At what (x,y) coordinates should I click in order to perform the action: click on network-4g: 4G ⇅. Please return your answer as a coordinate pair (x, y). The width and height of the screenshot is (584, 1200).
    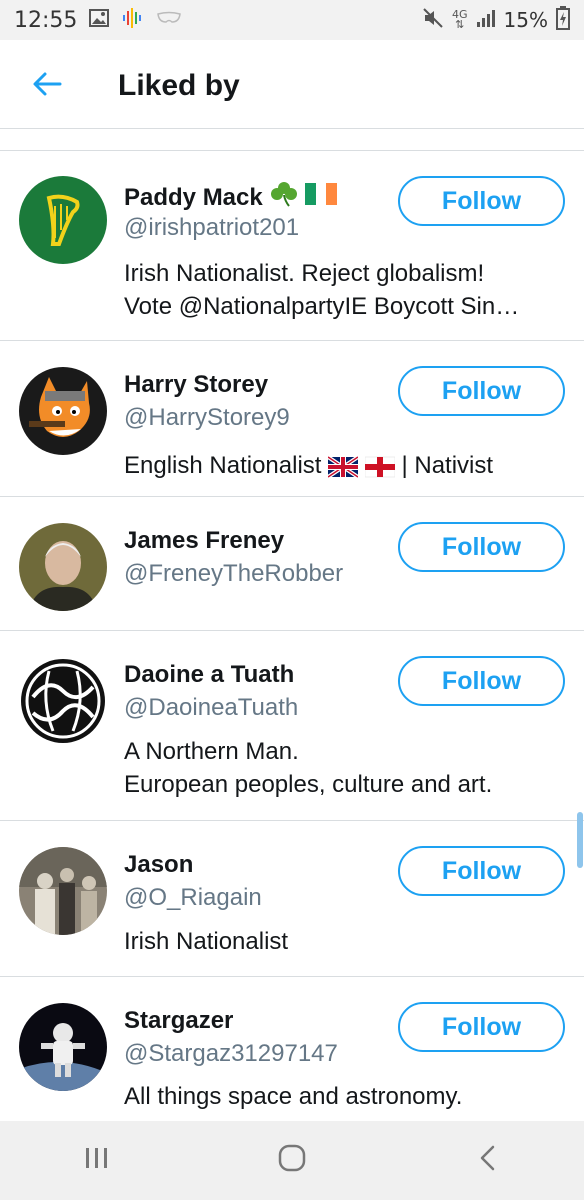
    Looking at the image, I should click on (460, 19).